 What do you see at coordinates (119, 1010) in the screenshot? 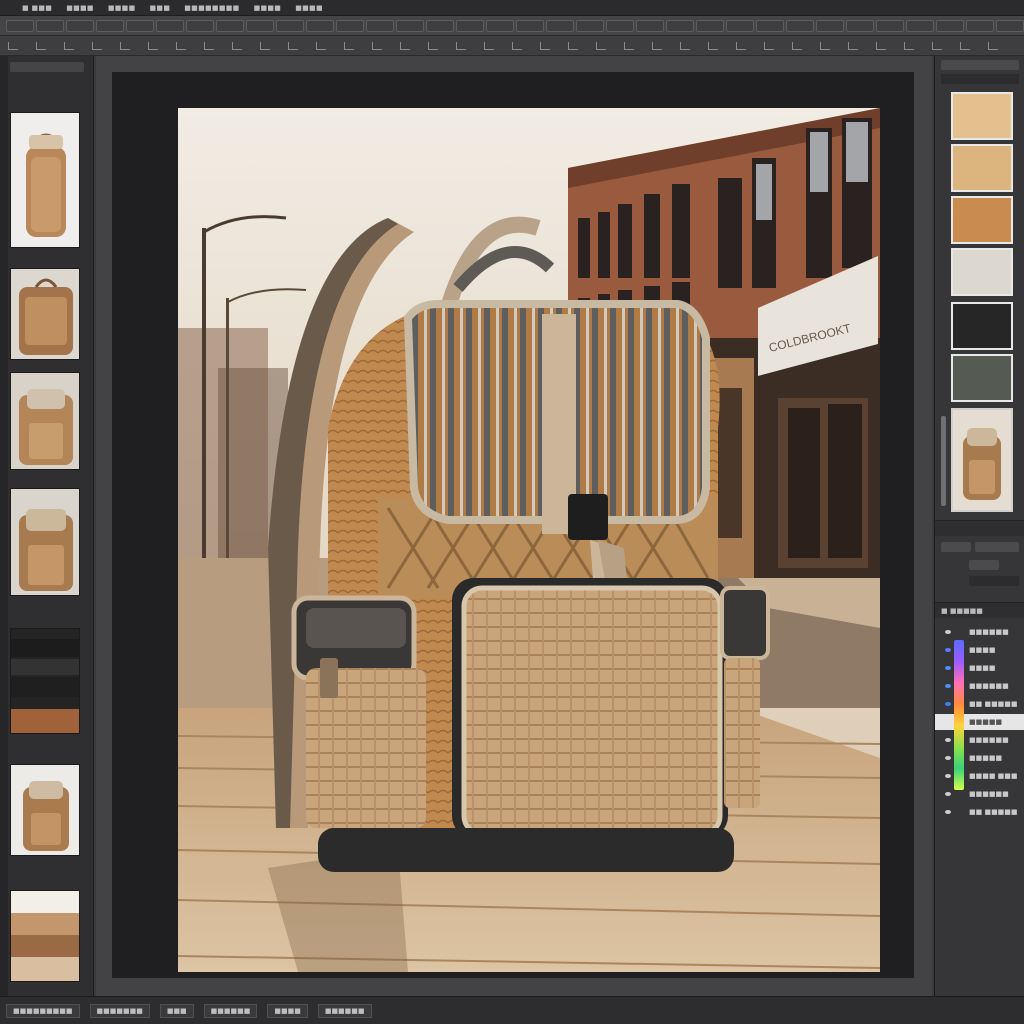
I see `status-cell: ■■■■■■■` at bounding box center [119, 1010].